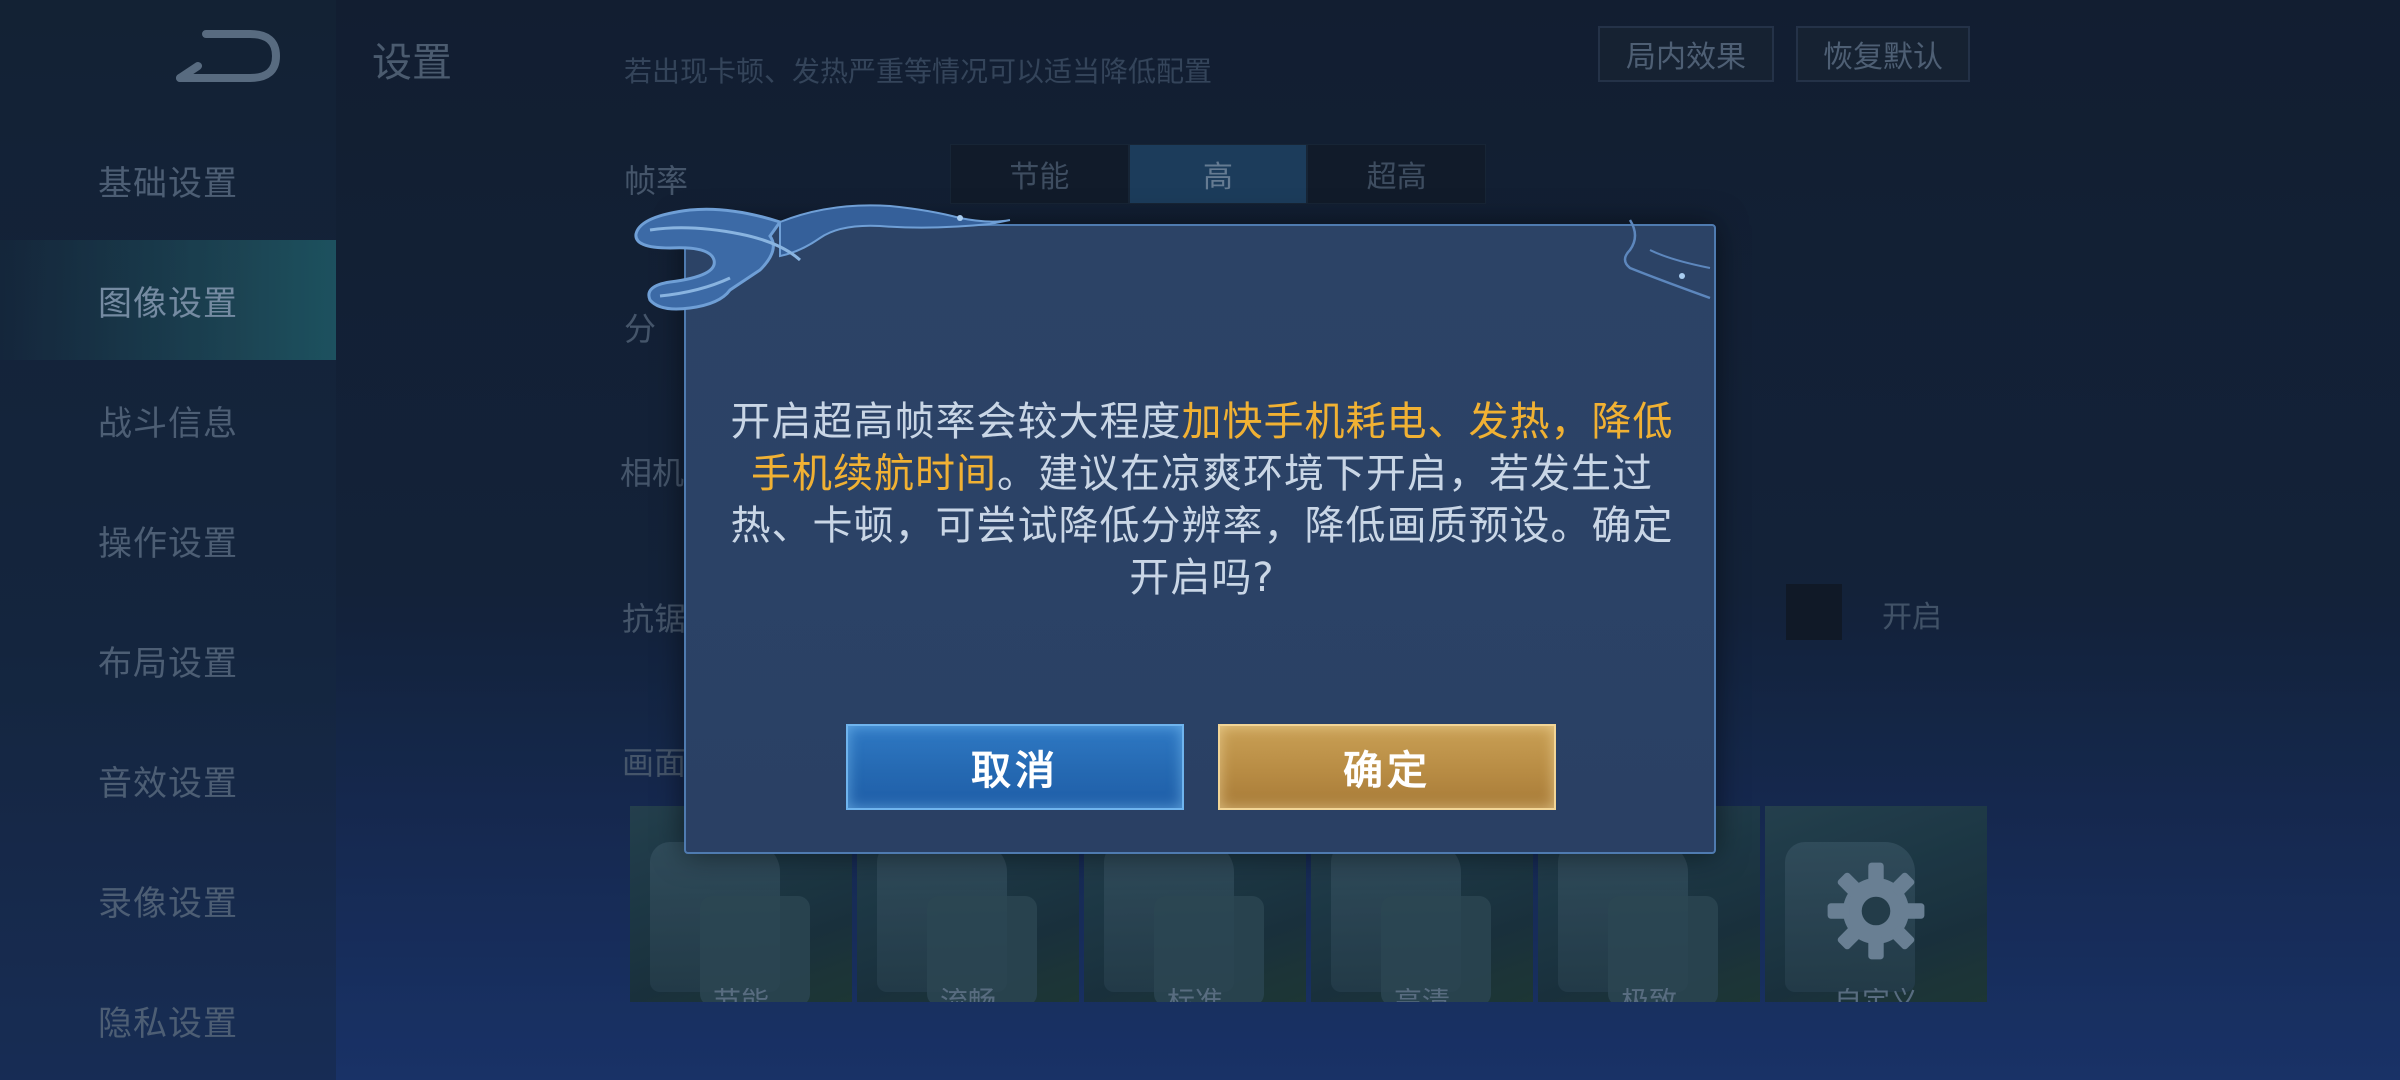 This screenshot has height=1080, width=2400. Describe the element at coordinates (956, 422) in the screenshot. I see `dialog-message-part1: 开启超高帧率会较大程度` at that location.